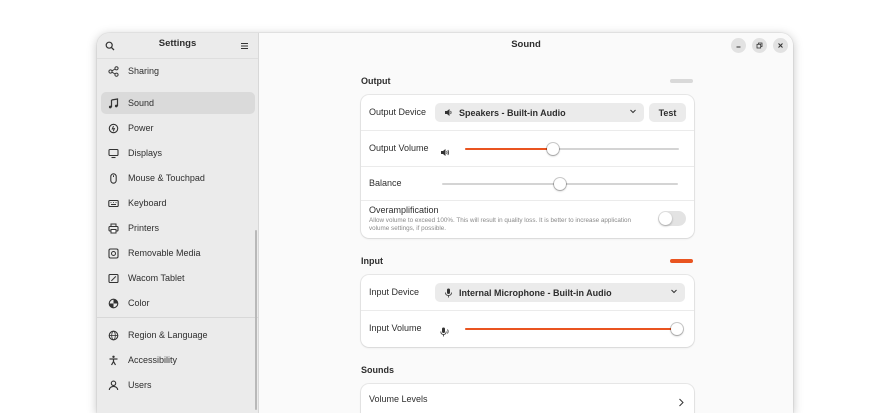  I want to click on input-level-indicator, so click(681, 261).